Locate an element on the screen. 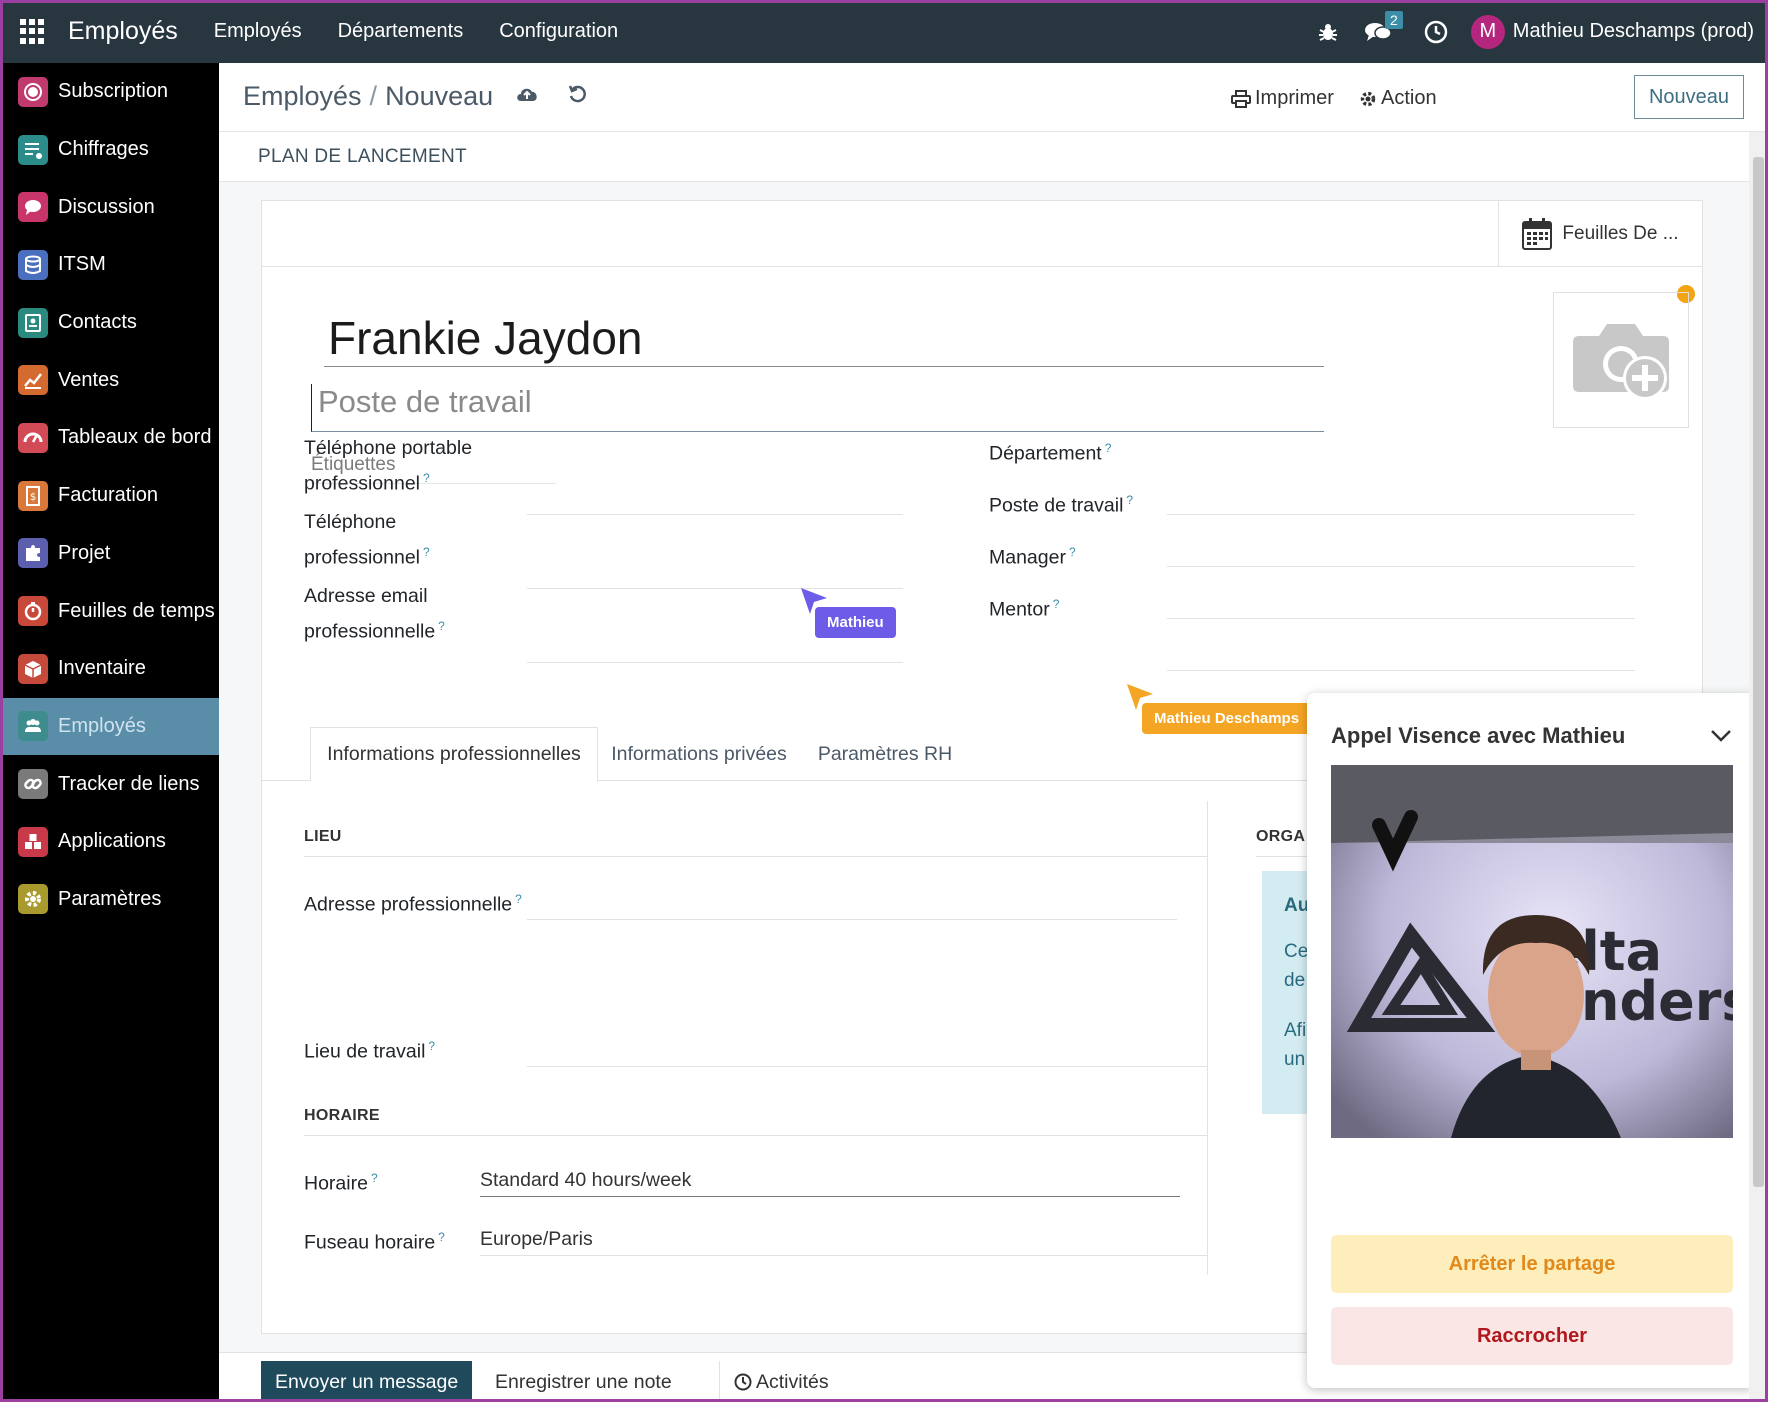 This screenshot has height=1402, width=1768. scrollbar-thumb is located at coordinates (1758, 672).